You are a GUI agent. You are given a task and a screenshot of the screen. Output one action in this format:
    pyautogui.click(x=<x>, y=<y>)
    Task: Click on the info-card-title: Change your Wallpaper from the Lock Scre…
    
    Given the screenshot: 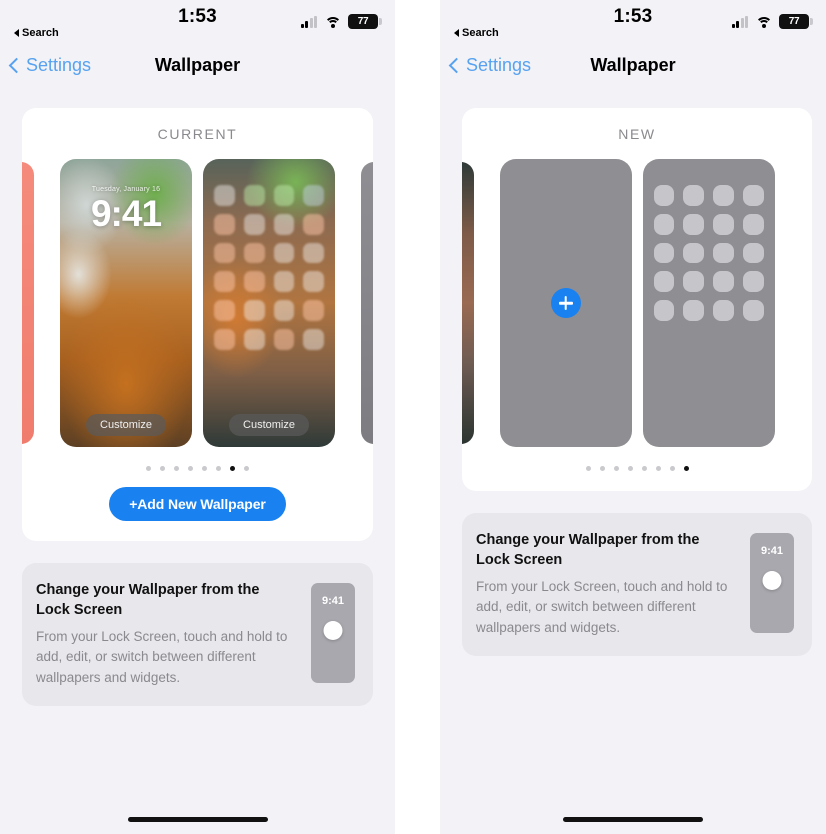 What is the action you would take?
    pyautogui.click(x=148, y=600)
    